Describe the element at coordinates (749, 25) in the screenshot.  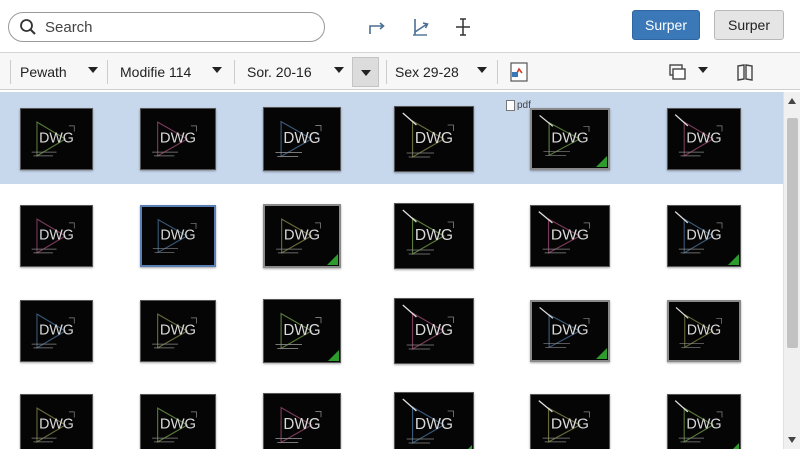
I see `secondary-button: Surper` at that location.